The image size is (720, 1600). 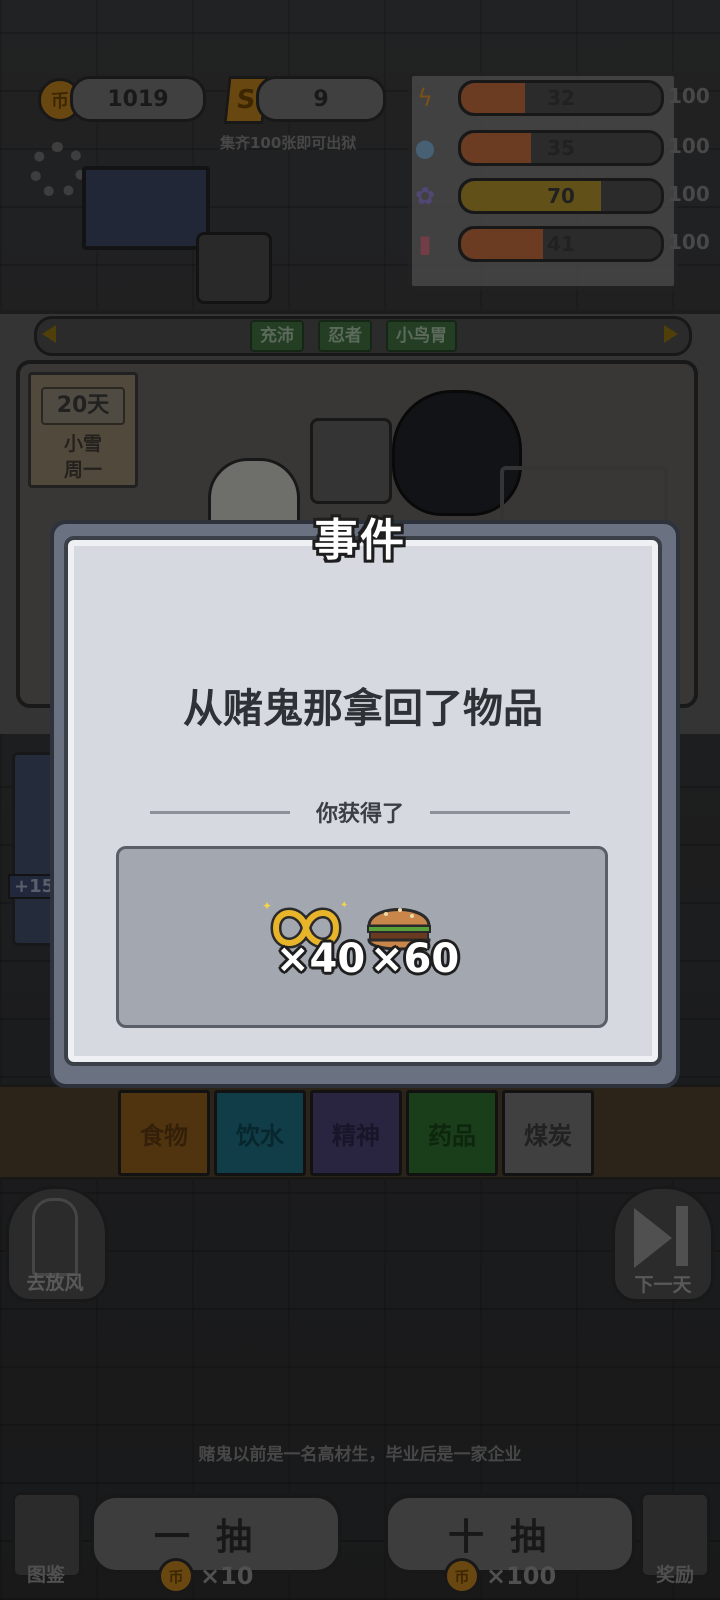 What do you see at coordinates (321, 959) in the screenshot?
I see `reward-qty: ×40` at bounding box center [321, 959].